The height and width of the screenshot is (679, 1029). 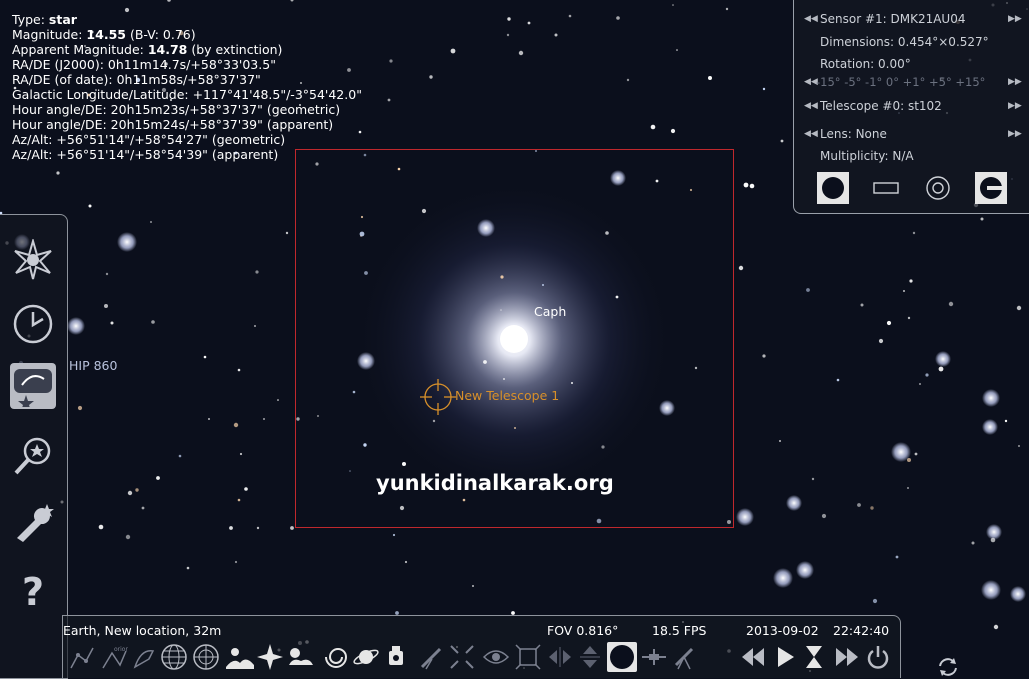 What do you see at coordinates (861, 630) in the screenshot?
I see `time-status: 22:42:40` at bounding box center [861, 630].